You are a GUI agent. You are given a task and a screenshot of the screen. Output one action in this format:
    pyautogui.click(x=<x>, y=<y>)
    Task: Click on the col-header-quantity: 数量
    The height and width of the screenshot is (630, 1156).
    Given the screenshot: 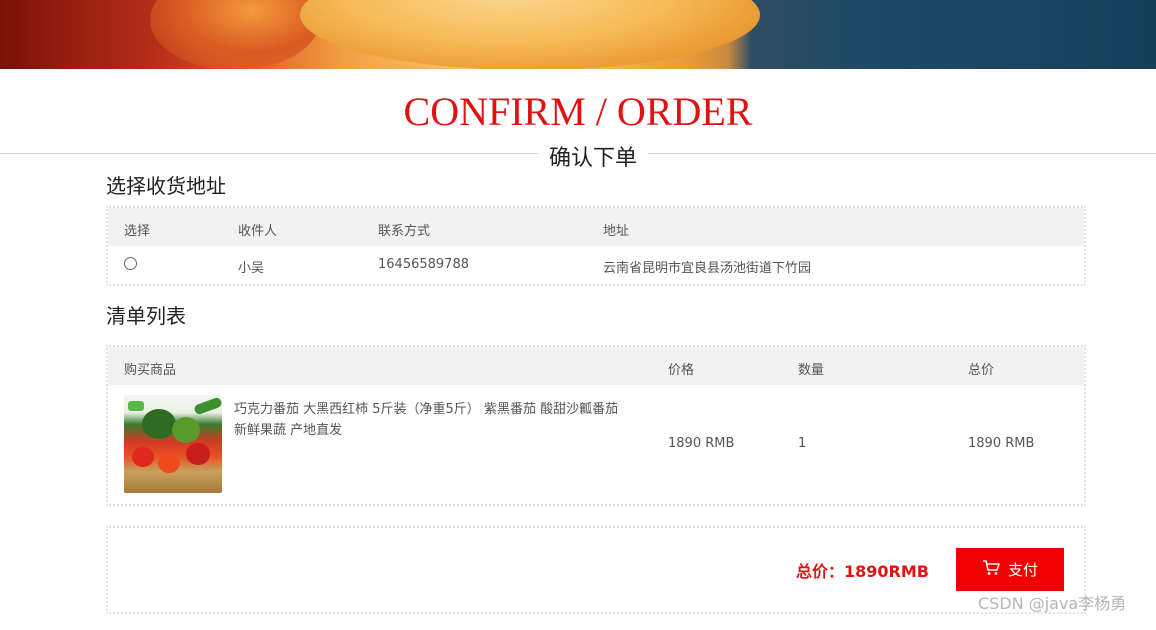 What is the action you would take?
    pyautogui.click(x=811, y=370)
    